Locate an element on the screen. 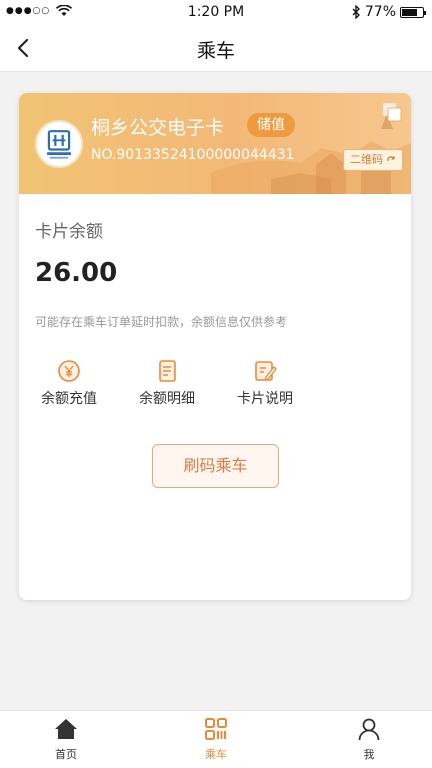 Image resolution: width=432 pixels, height=768 pixels. tab-me: 我 is located at coordinates (369, 739).